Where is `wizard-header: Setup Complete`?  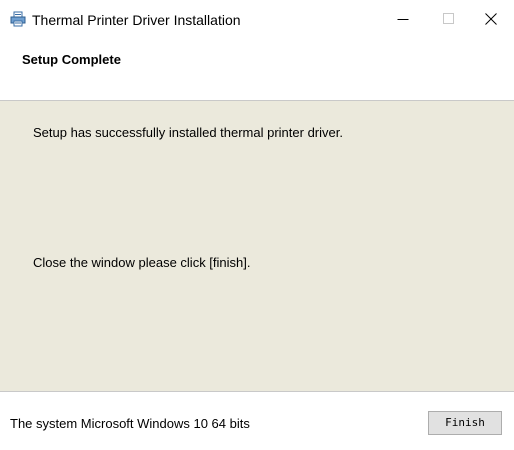
wizard-header: Setup Complete is located at coordinates (257, 69).